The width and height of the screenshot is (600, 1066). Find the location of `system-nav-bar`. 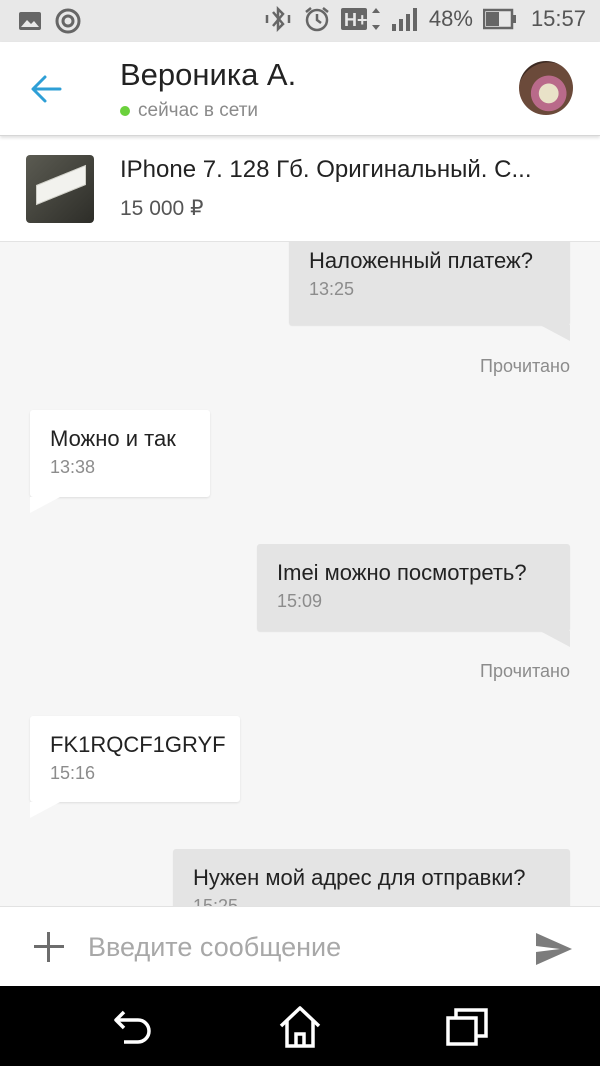

system-nav-bar is located at coordinates (300, 1026).